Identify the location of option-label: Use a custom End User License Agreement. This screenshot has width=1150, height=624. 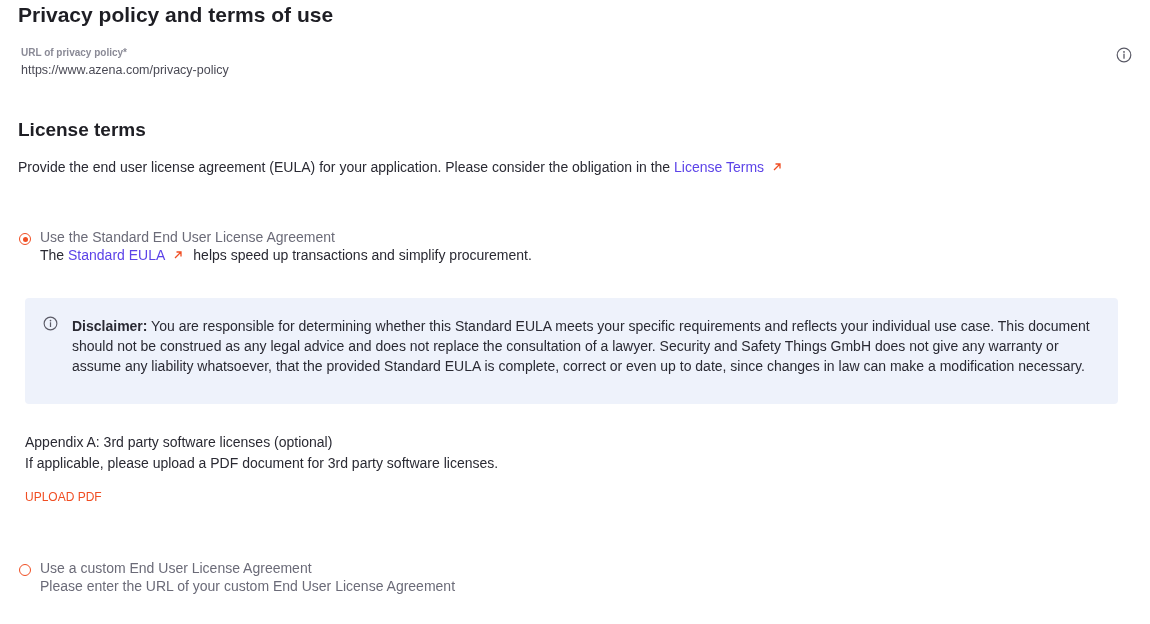
(176, 568).